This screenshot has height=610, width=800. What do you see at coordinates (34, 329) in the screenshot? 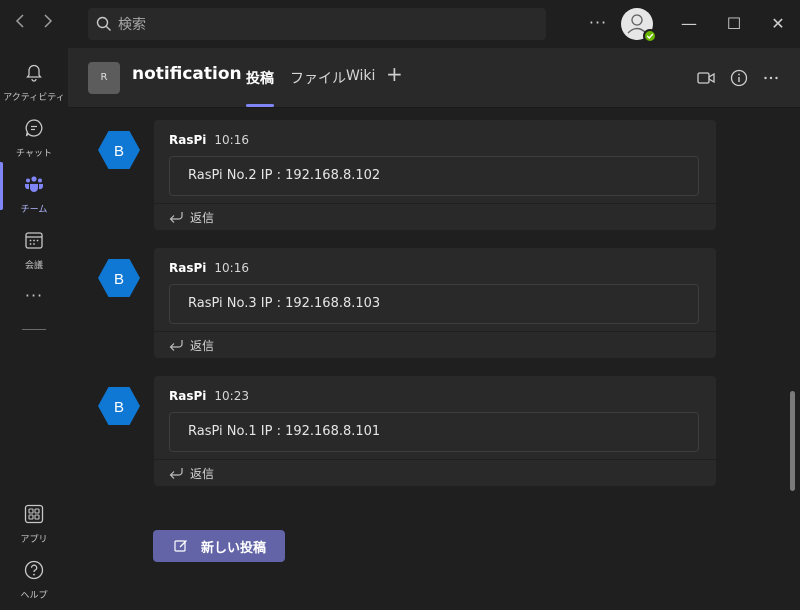
I see `rail-divider` at bounding box center [34, 329].